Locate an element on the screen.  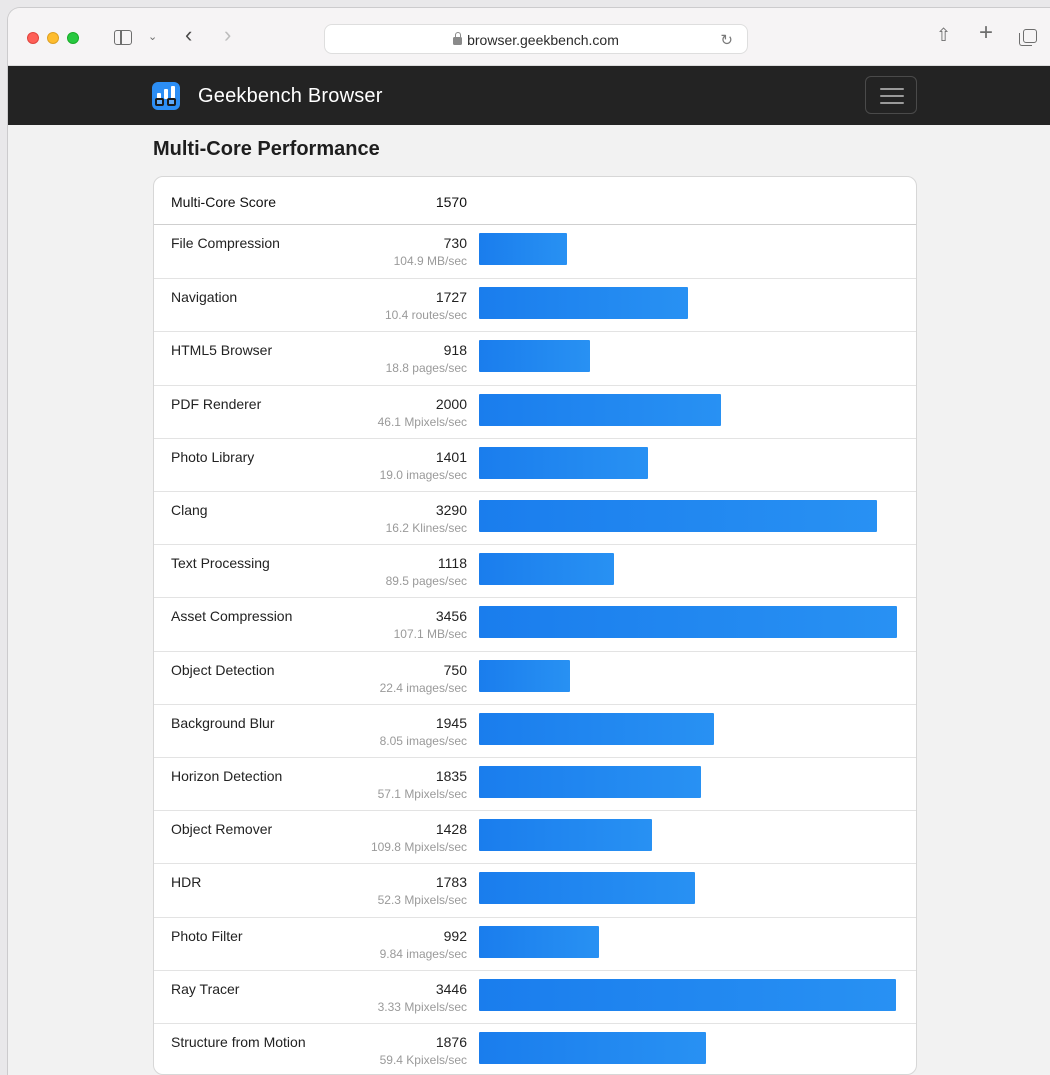
table-row: Object Detection 750 22.4 images/sec is located at coordinates (535, 677).